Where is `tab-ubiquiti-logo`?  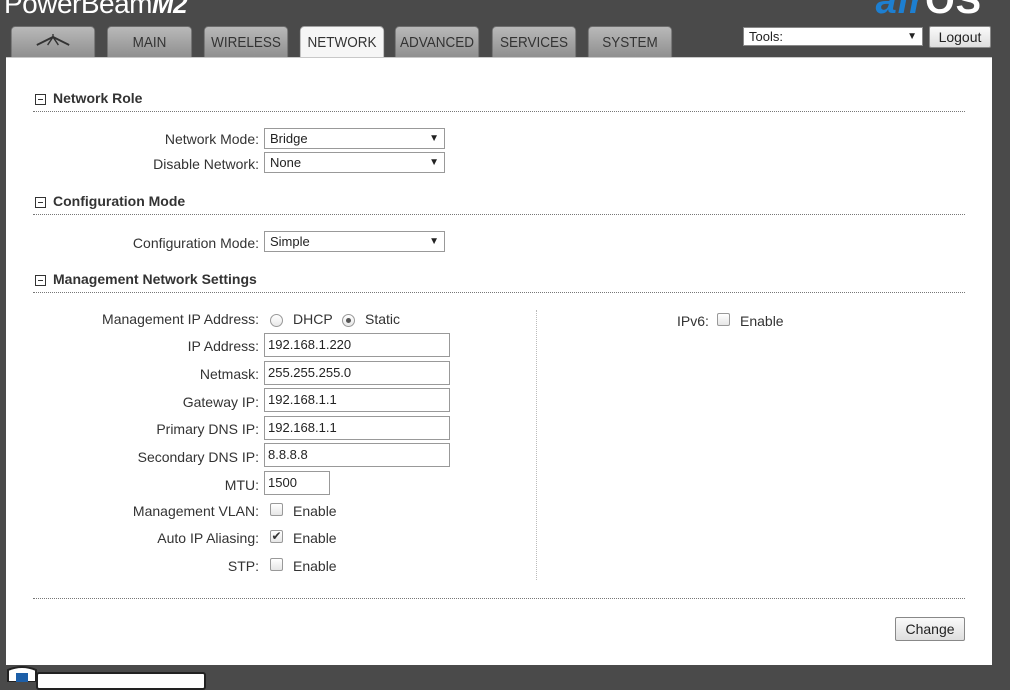
tab-ubiquiti-logo is located at coordinates (53, 41).